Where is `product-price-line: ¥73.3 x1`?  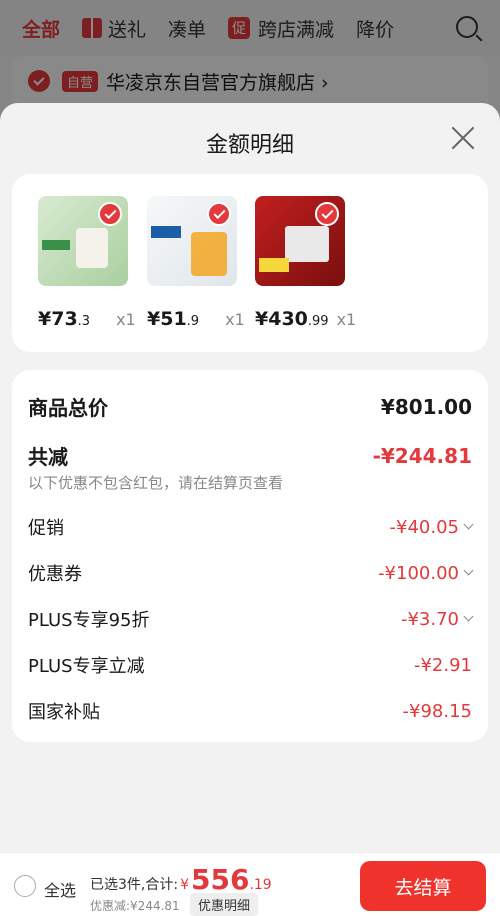 product-price-line: ¥73.3 x1 is located at coordinates (87, 319).